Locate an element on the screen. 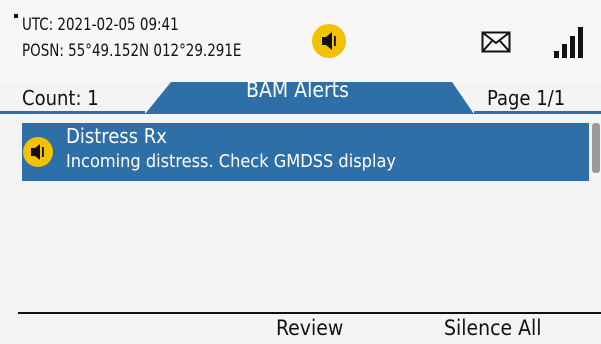 This screenshot has width=601, height=344. review-button: Review is located at coordinates (309, 328).